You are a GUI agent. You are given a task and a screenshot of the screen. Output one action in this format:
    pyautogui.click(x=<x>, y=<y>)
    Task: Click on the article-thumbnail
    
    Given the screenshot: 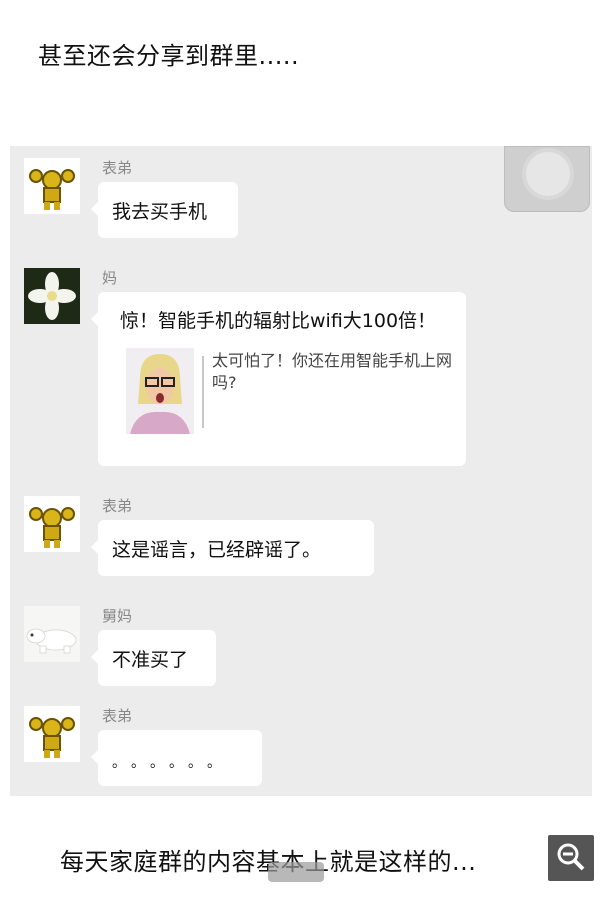 What is the action you would take?
    pyautogui.click(x=160, y=391)
    